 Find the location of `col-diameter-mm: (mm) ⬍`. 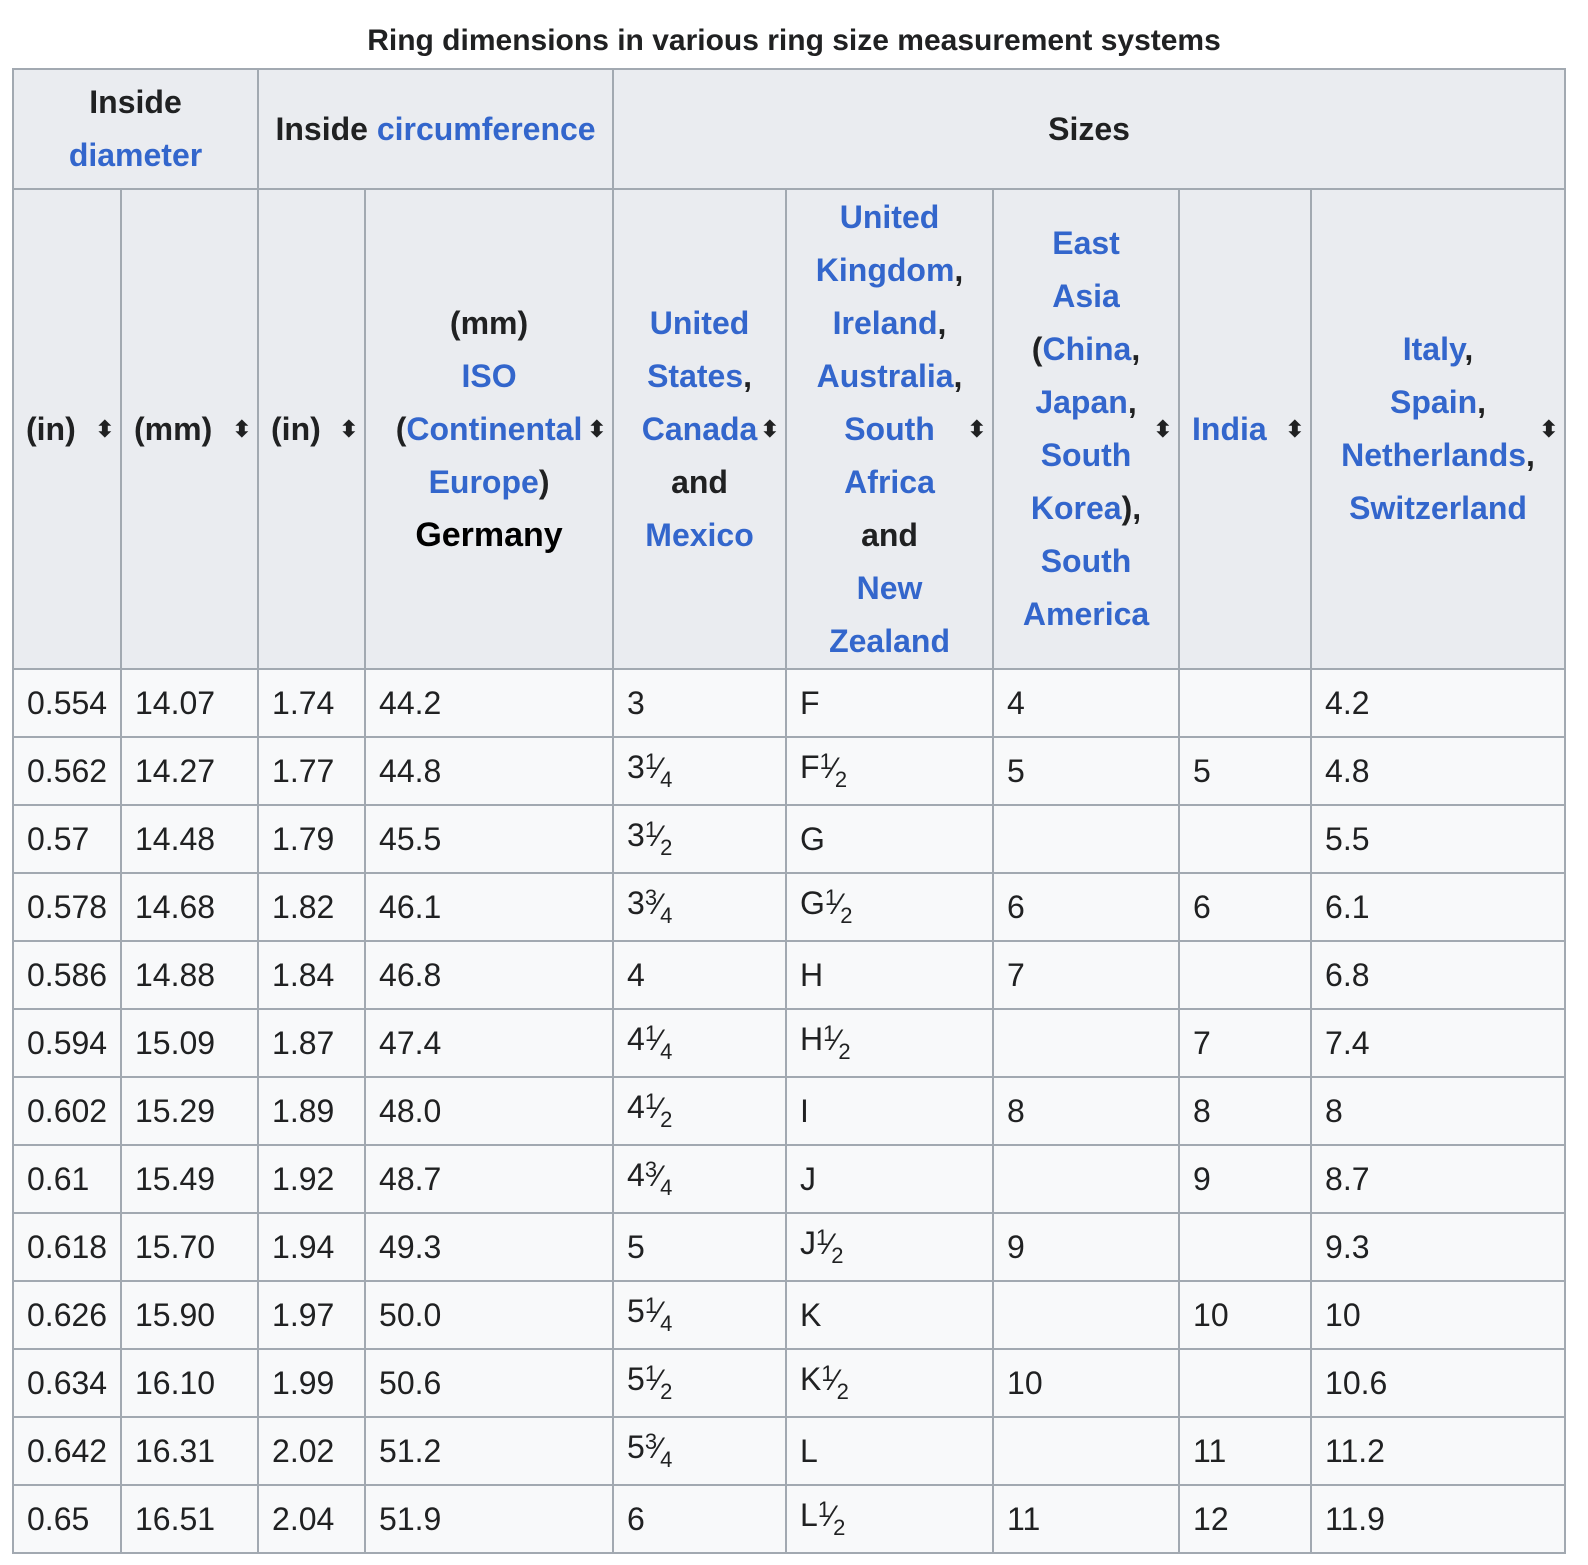

col-diameter-mm: (mm) ⬍ is located at coordinates (189, 429).